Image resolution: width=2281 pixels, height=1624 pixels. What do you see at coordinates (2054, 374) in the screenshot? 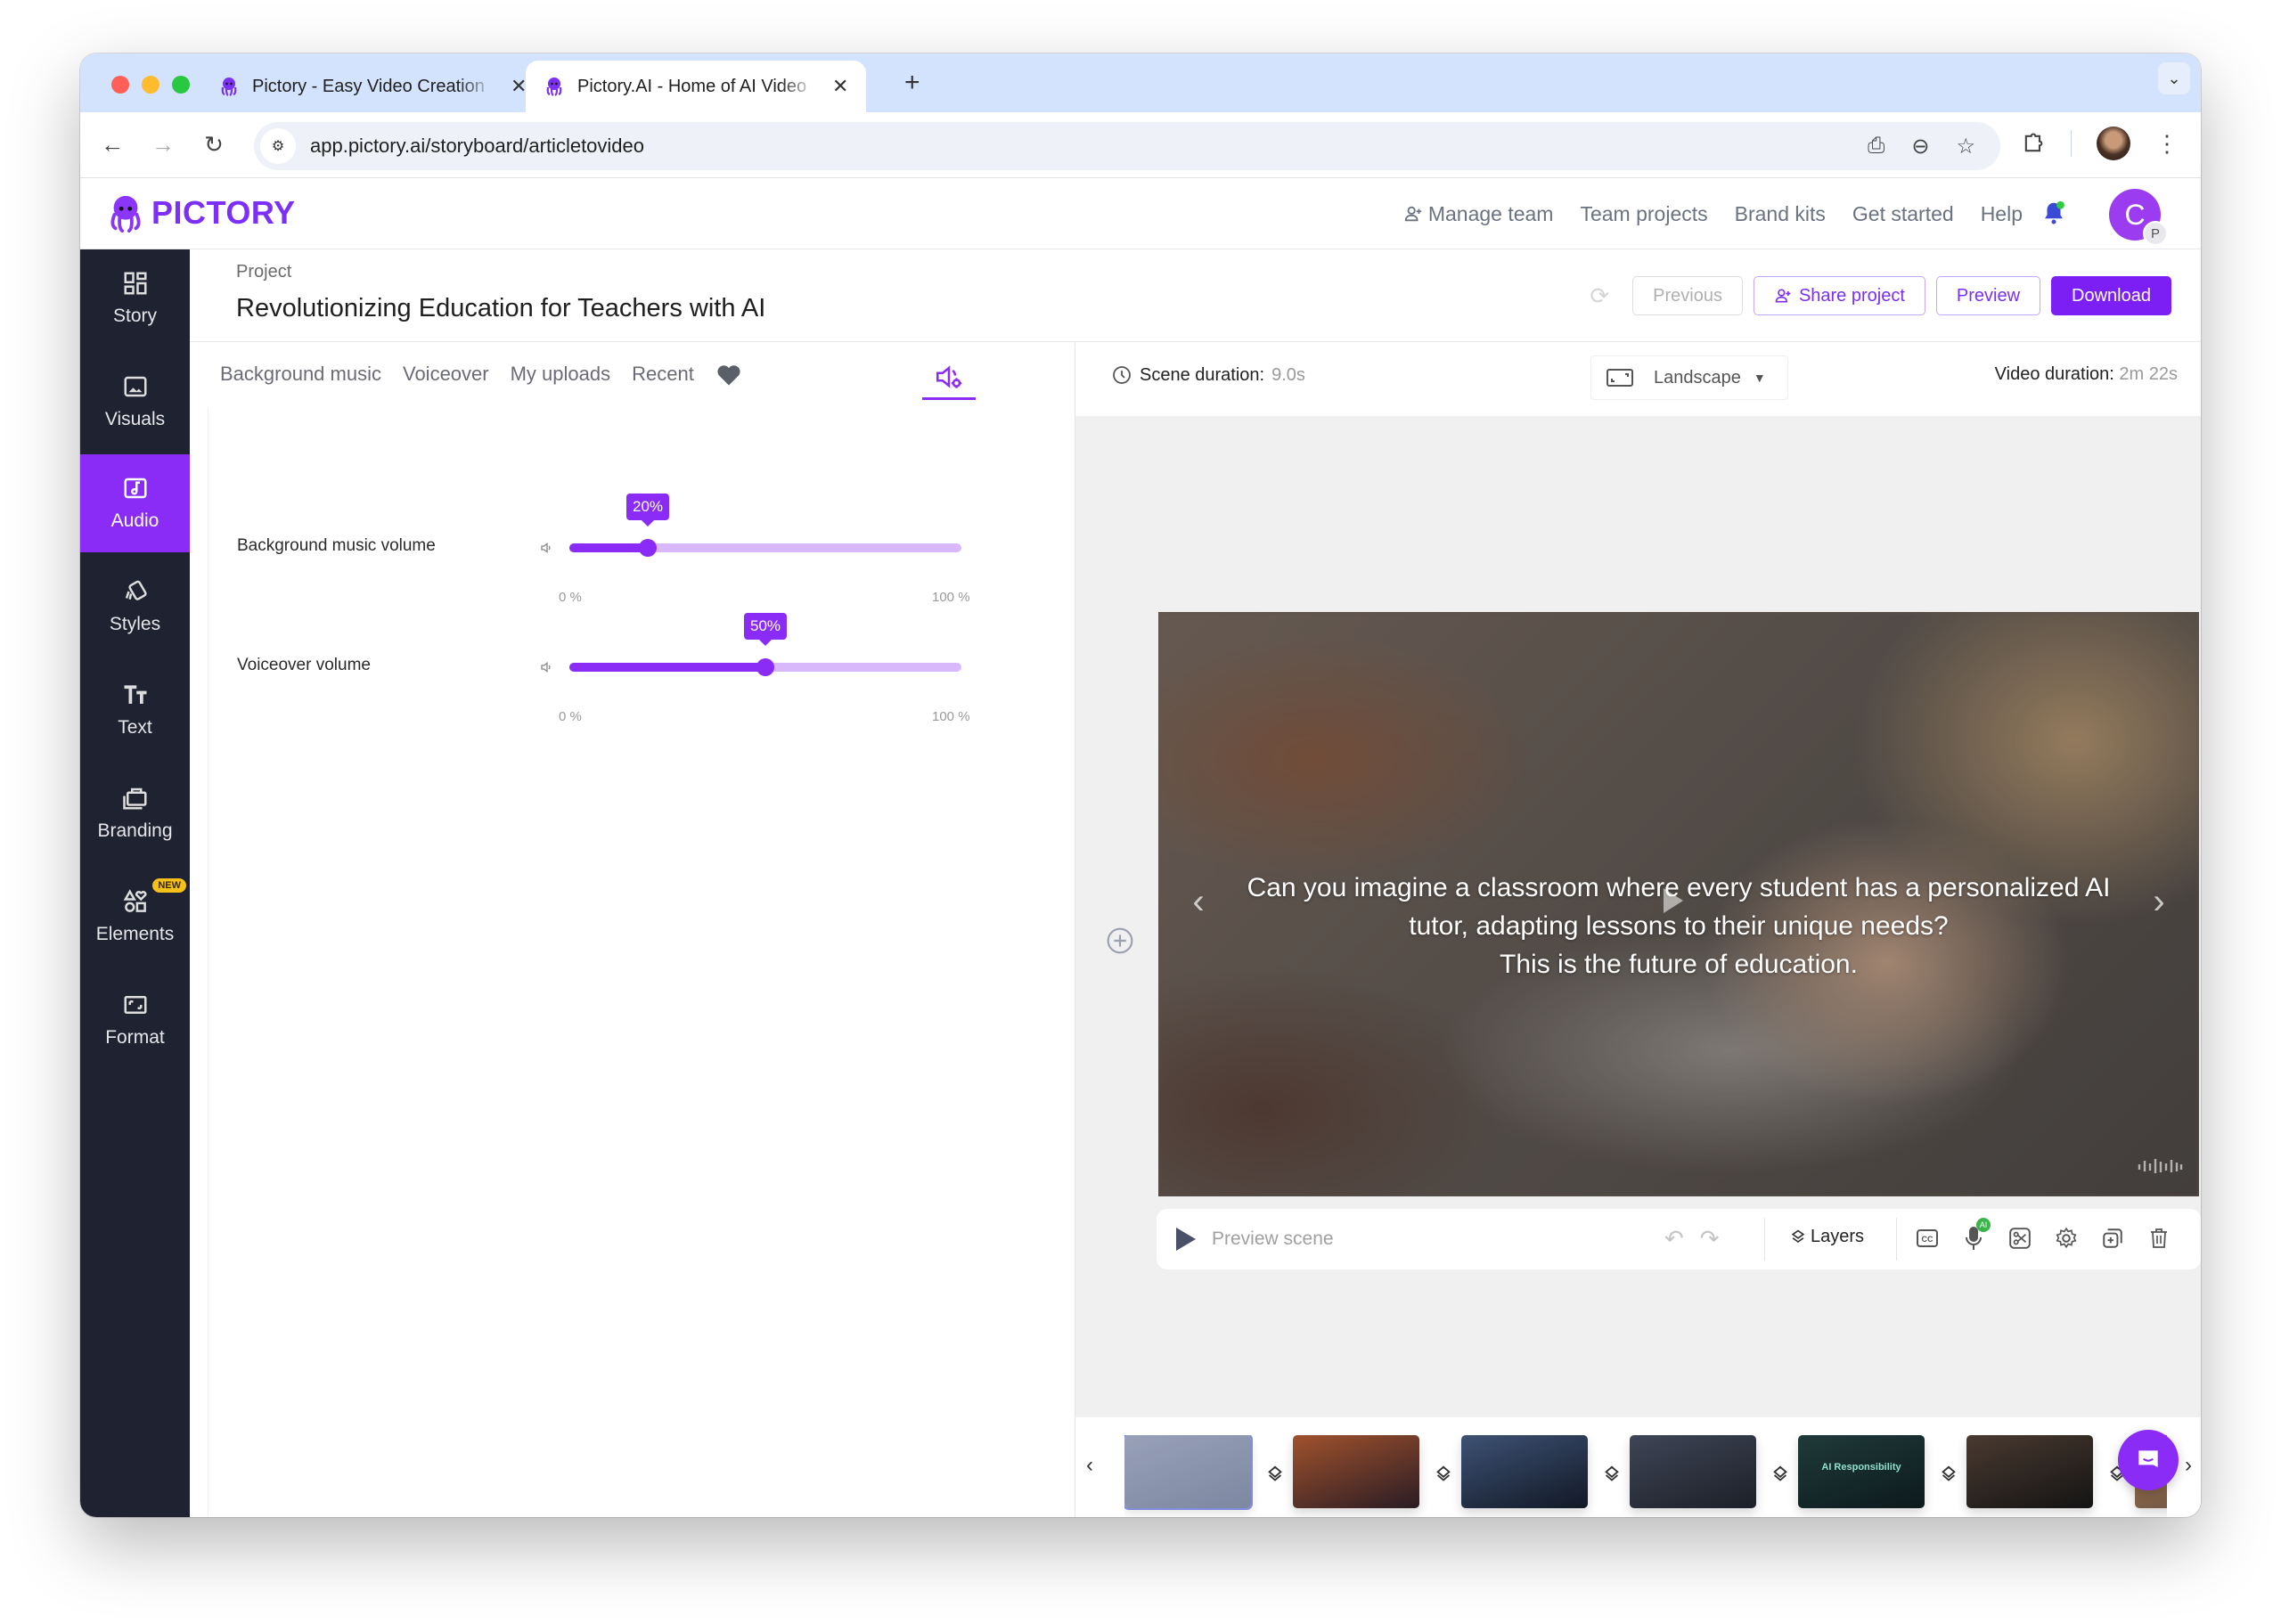
I see `video-duration-label: Video duration:` at bounding box center [2054, 374].